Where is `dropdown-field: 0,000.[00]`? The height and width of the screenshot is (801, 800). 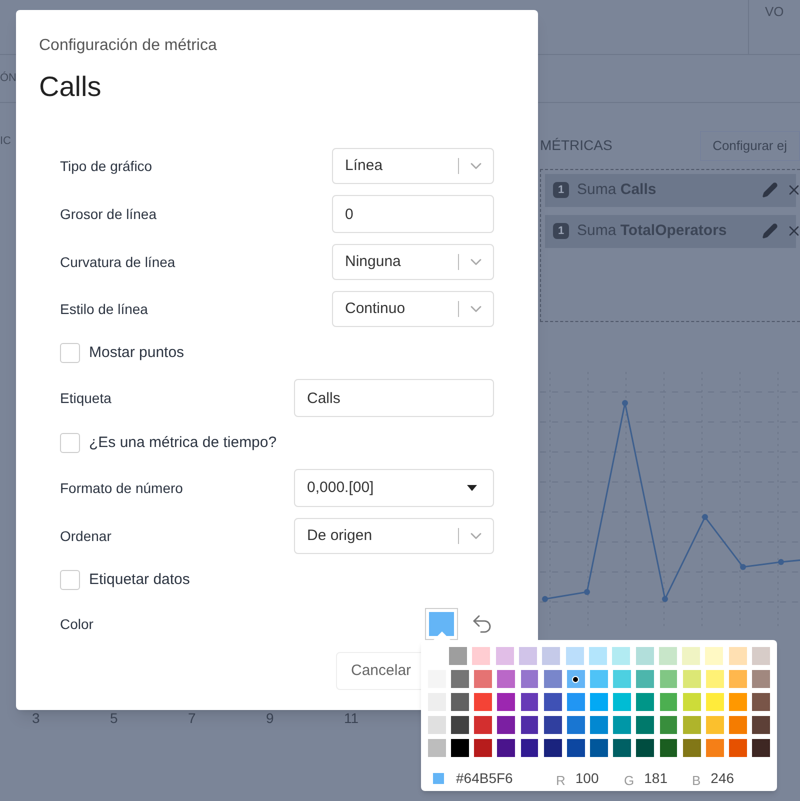 dropdown-field: 0,000.[00] is located at coordinates (394, 488).